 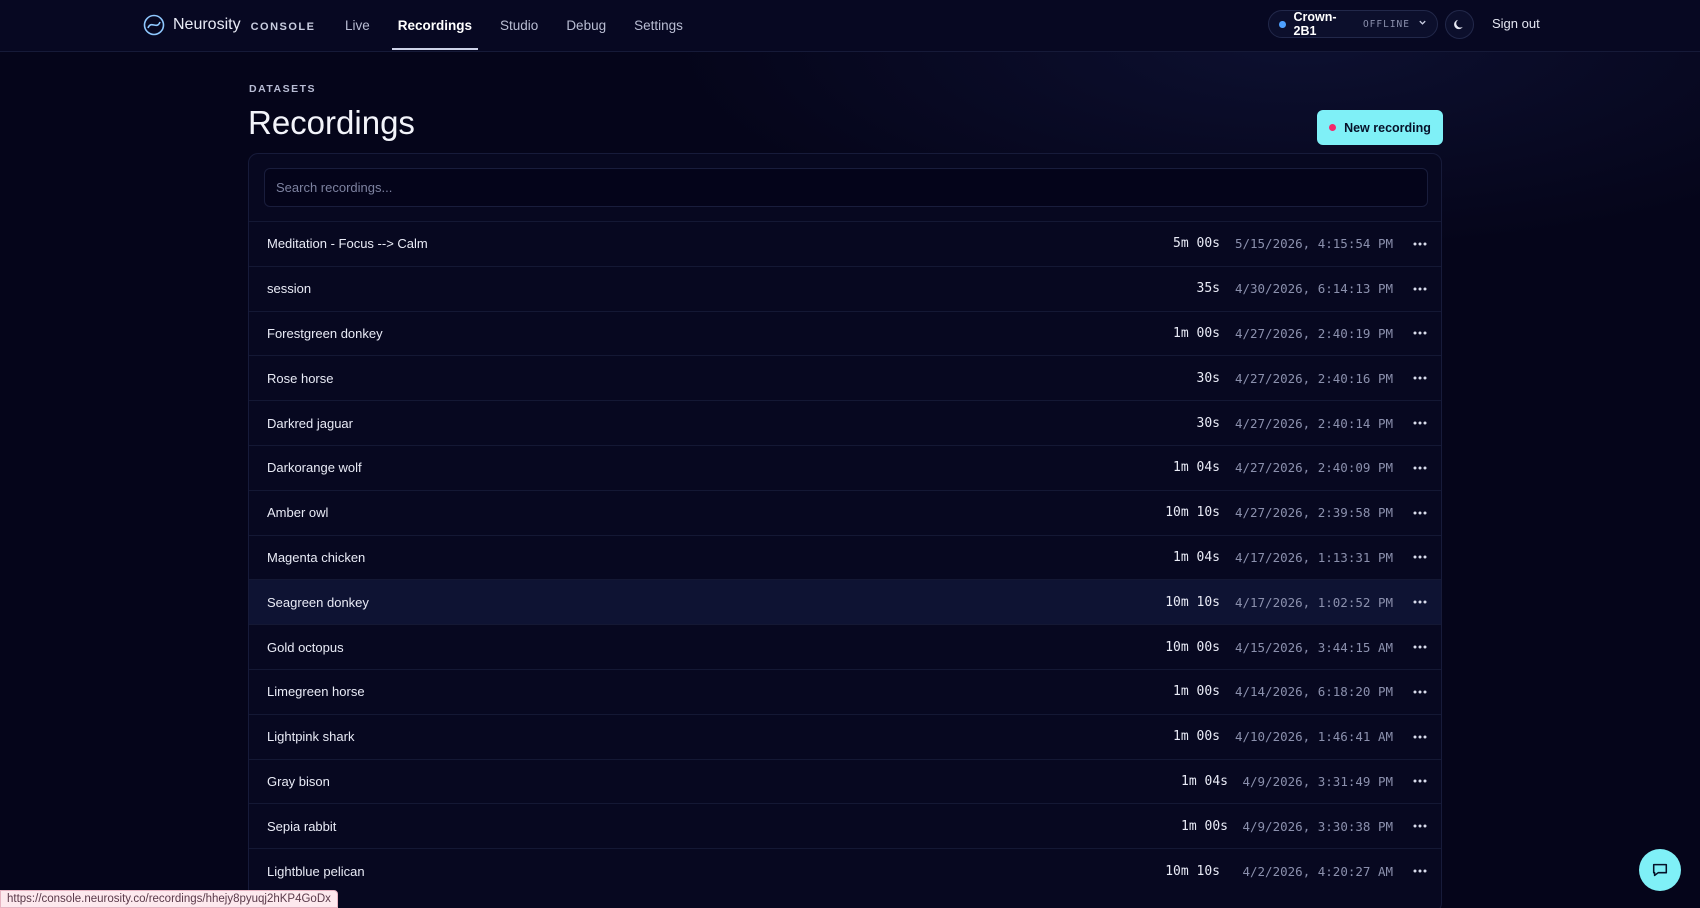 I want to click on neurosity-logo-icon, so click(x=154, y=25).